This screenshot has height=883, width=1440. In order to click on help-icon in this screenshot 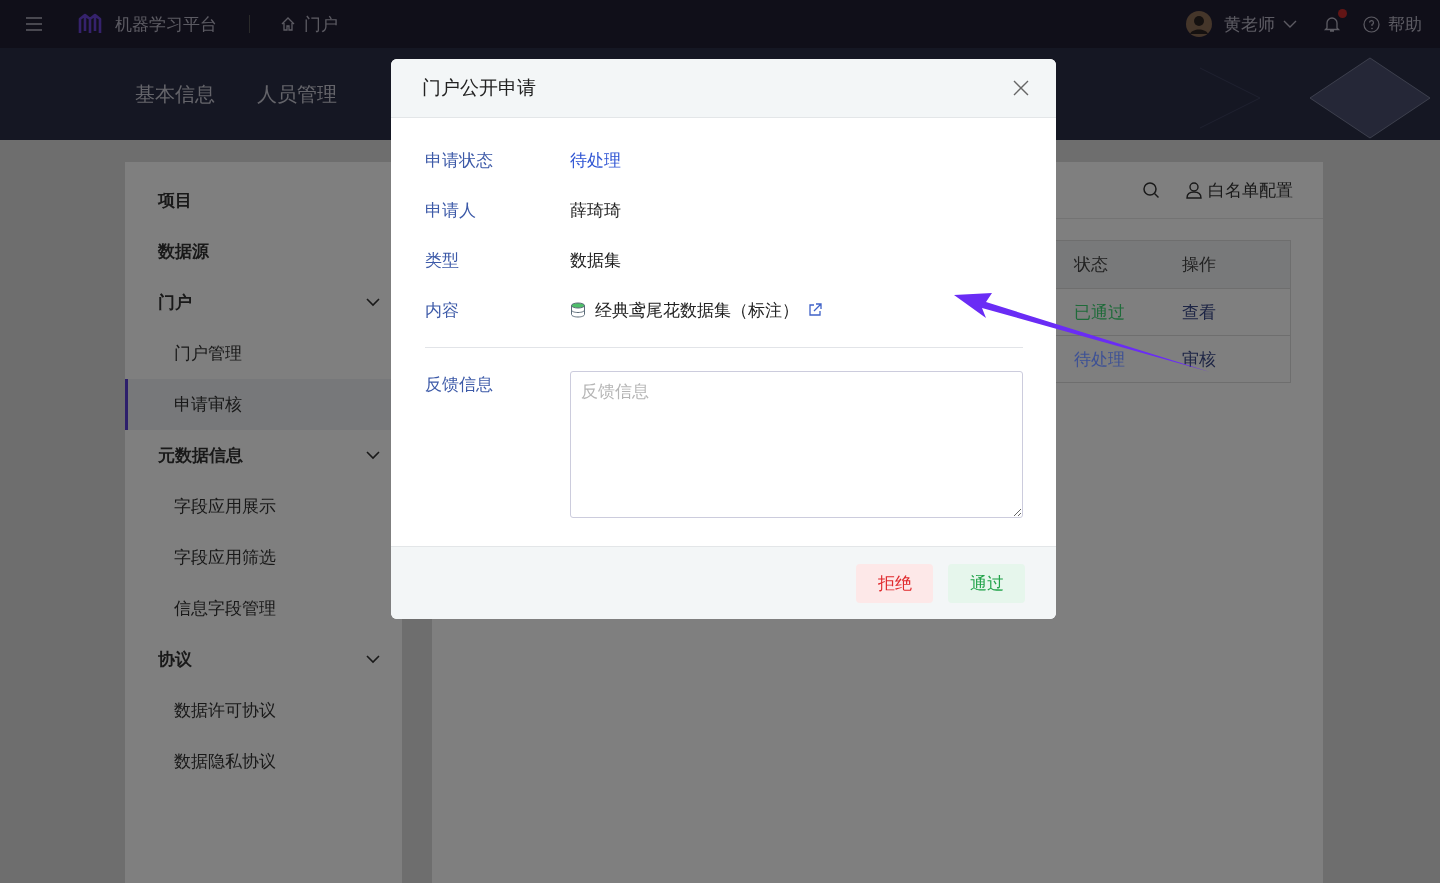, I will do `click(1371, 24)`.